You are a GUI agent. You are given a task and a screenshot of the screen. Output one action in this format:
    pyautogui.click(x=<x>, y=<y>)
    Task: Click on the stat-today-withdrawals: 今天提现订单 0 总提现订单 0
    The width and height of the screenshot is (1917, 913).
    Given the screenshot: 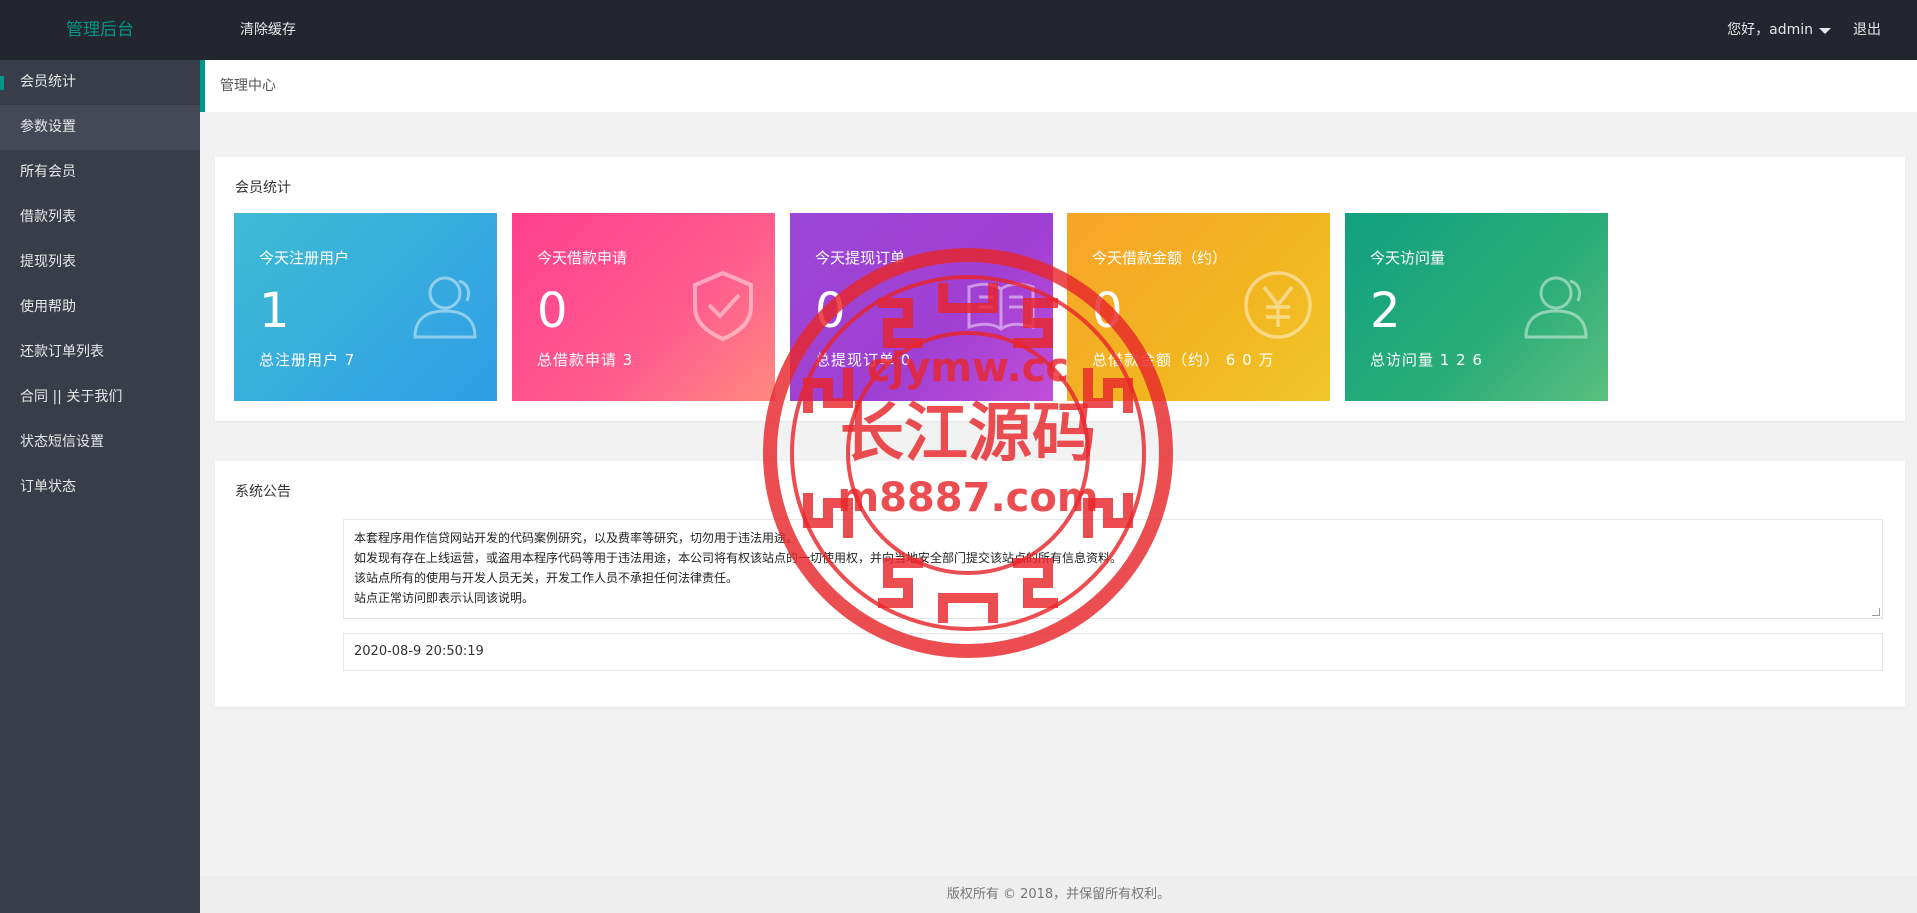 What is the action you would take?
    pyautogui.click(x=921, y=307)
    